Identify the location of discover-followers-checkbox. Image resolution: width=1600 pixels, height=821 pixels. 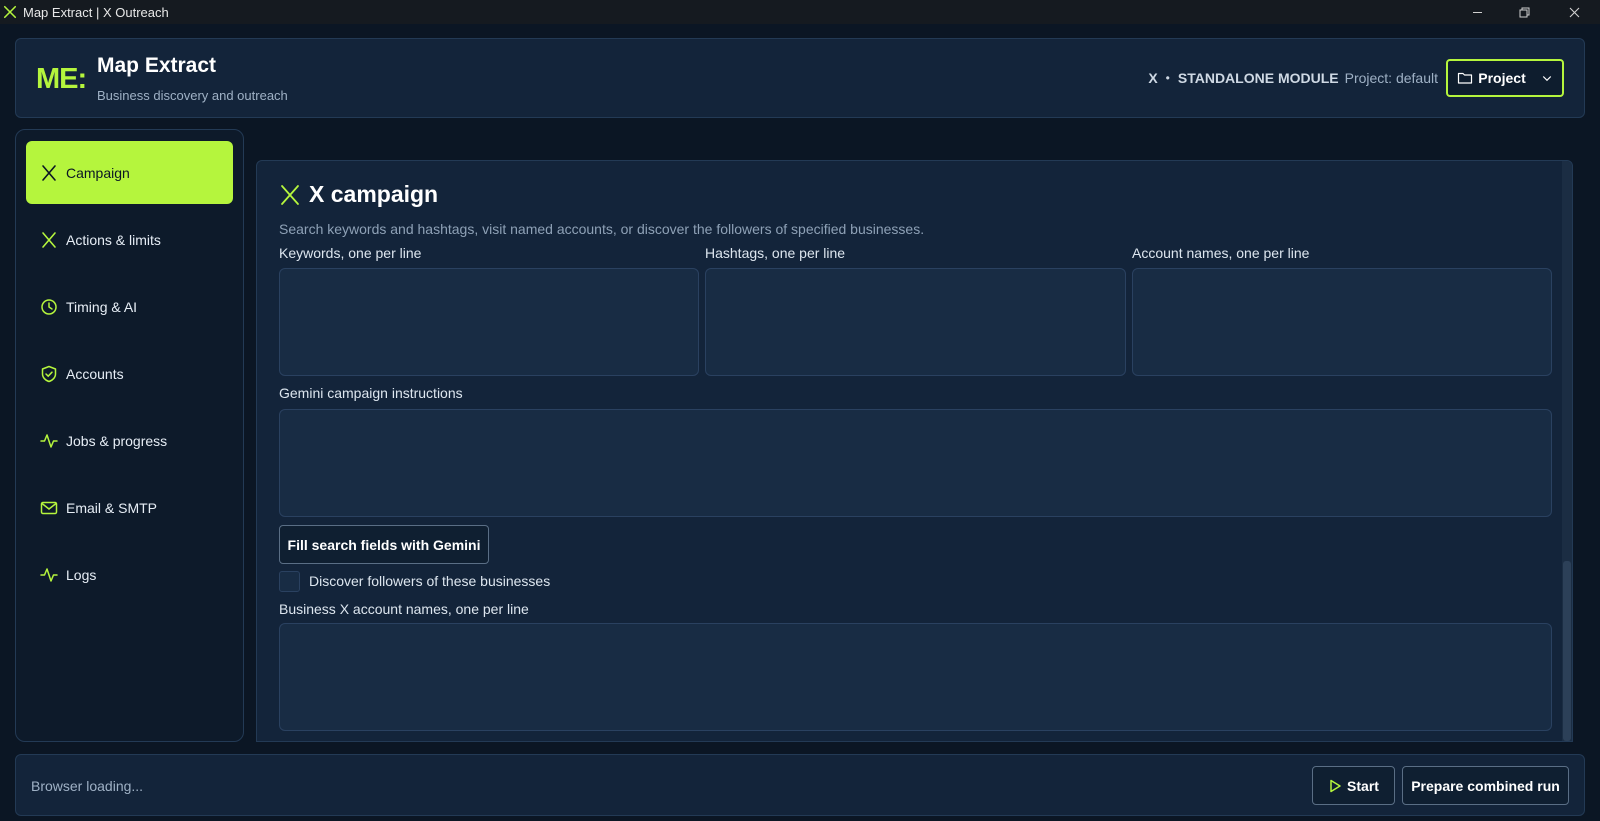
(289, 581).